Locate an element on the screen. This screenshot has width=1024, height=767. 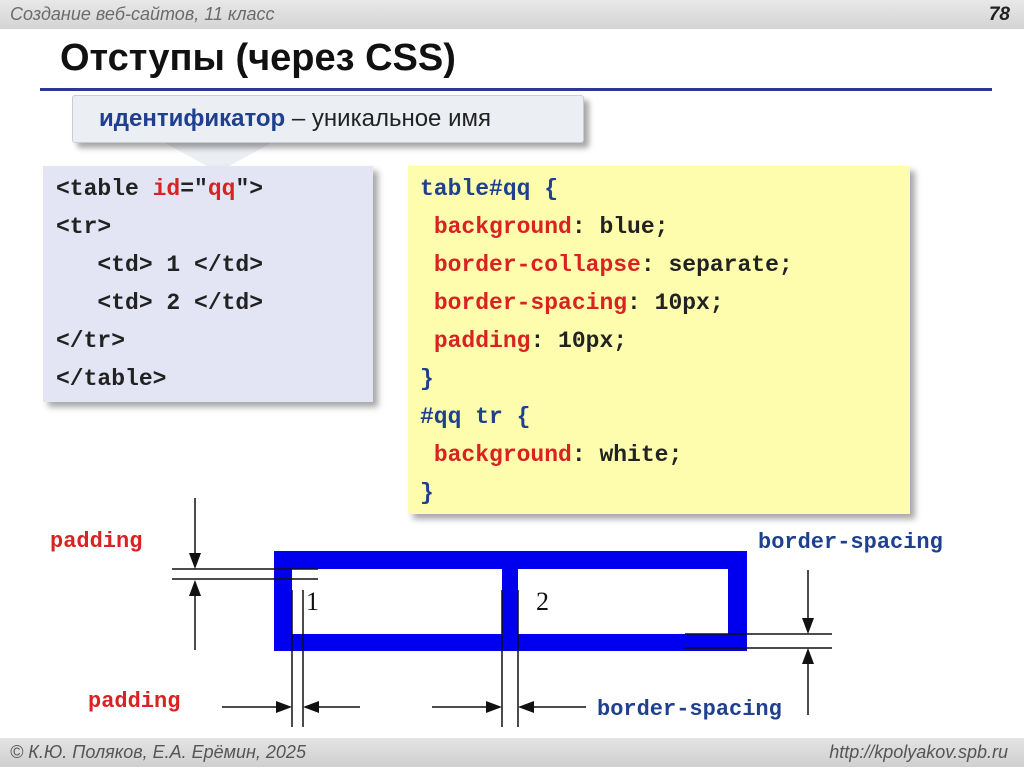
authors: © К.Ю. Поляков, Е.А. Ерёмин, 2025 is located at coordinates (158, 752).